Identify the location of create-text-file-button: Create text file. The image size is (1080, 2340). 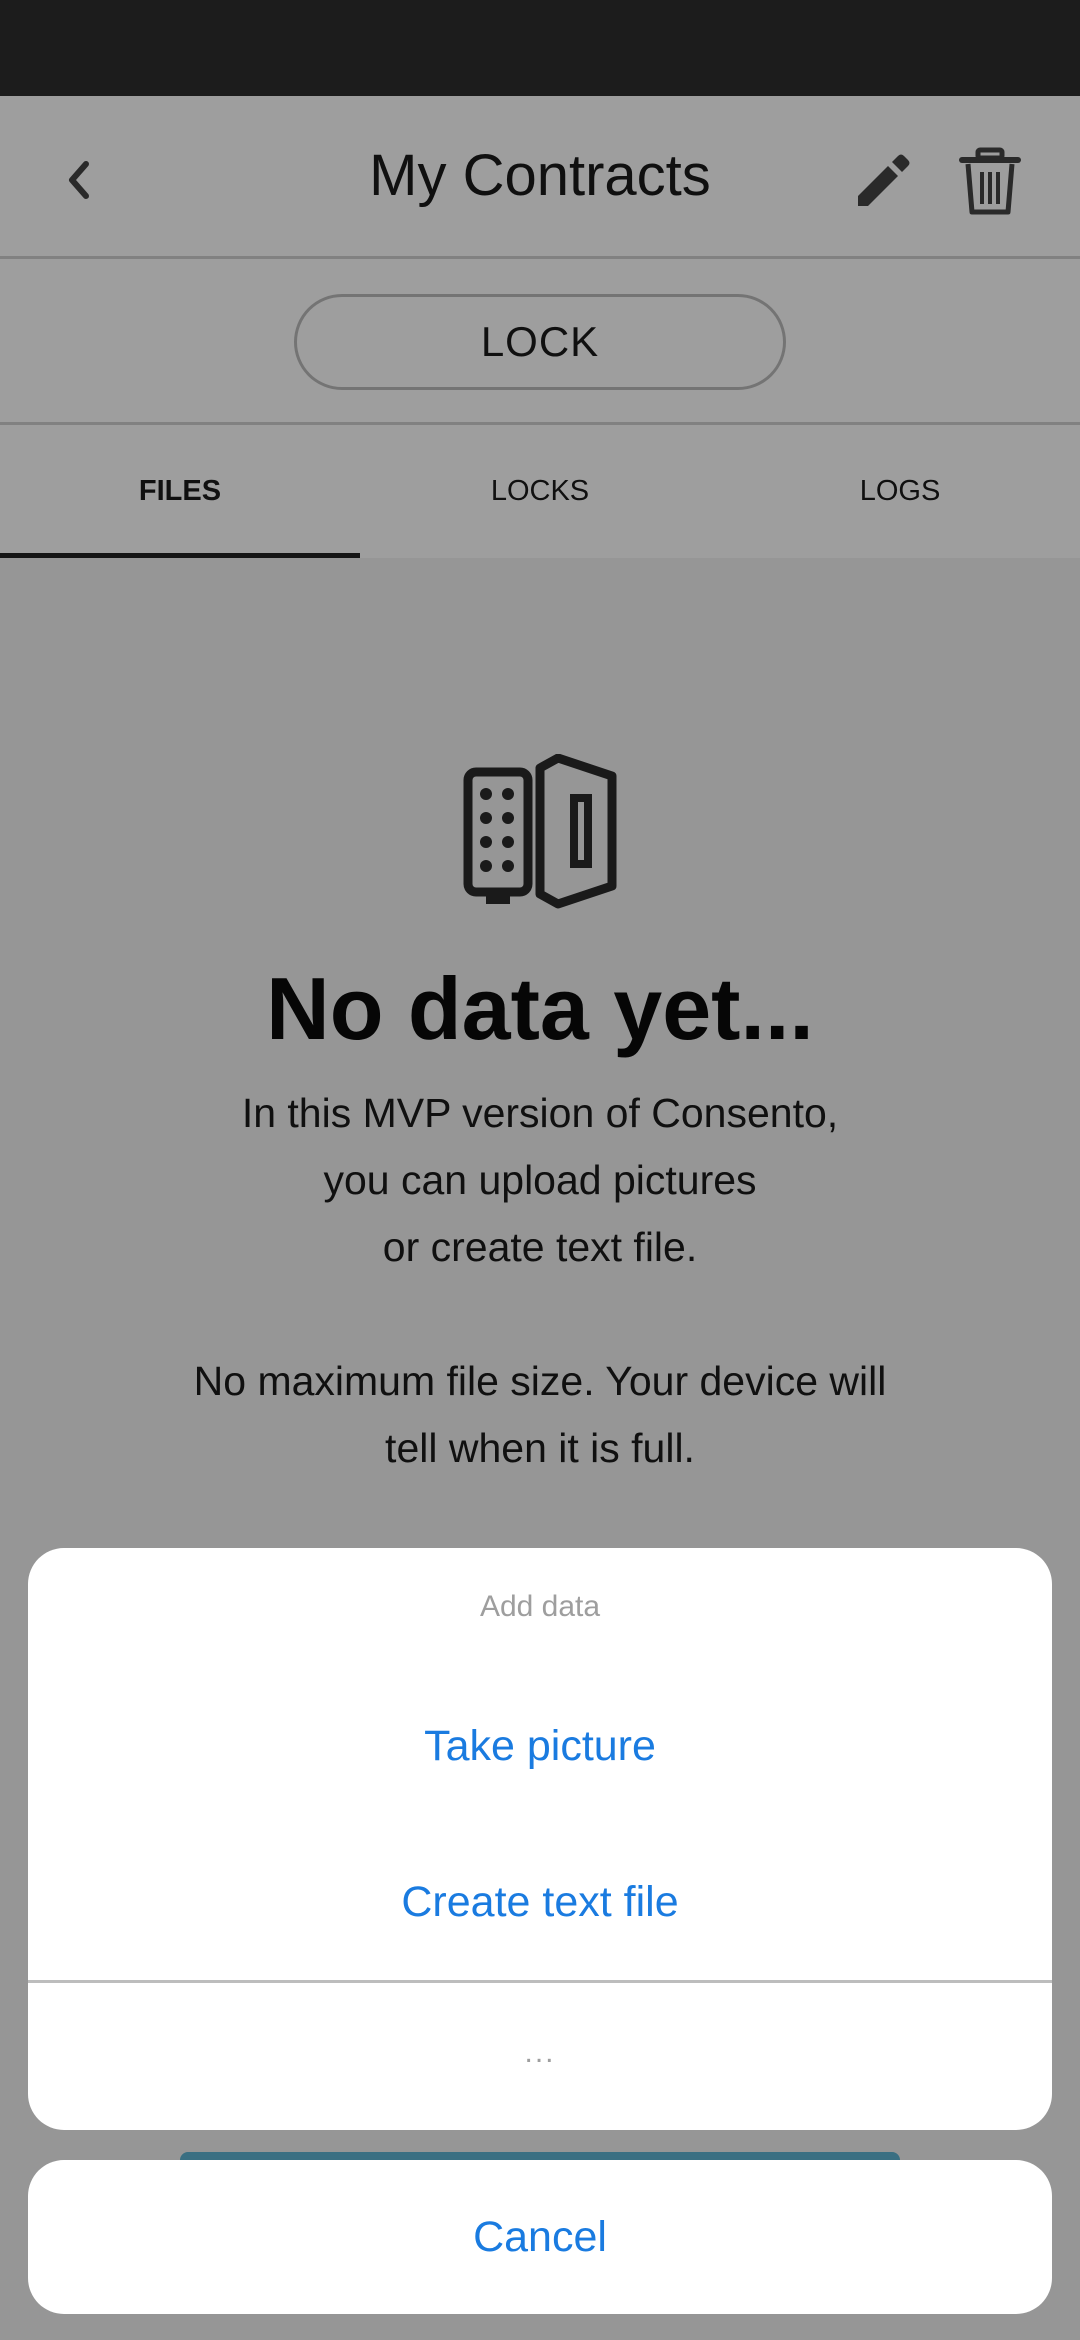
(540, 1902).